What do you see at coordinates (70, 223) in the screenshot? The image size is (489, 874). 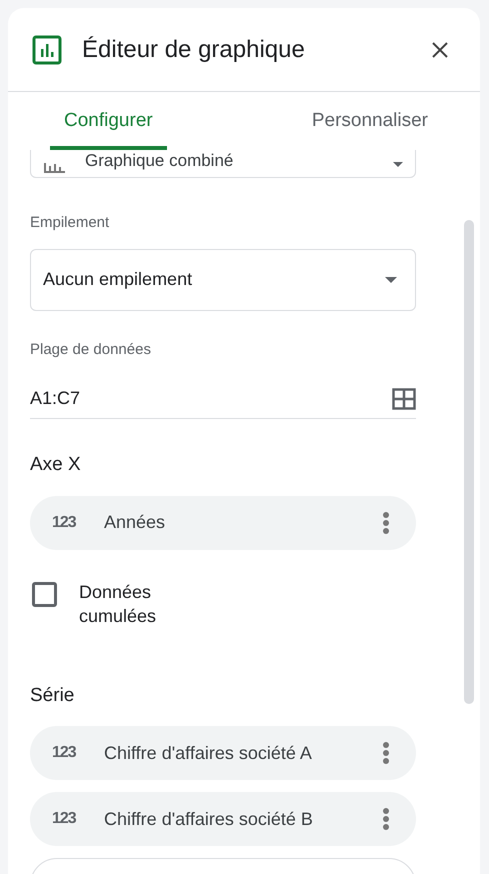 I see `field-label: Empilement` at bounding box center [70, 223].